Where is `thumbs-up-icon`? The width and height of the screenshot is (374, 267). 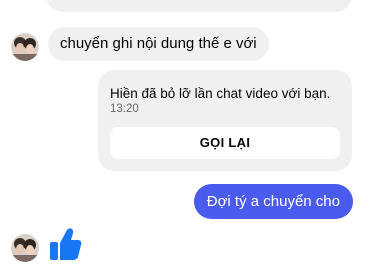
thumbs-up-icon is located at coordinates (65, 246).